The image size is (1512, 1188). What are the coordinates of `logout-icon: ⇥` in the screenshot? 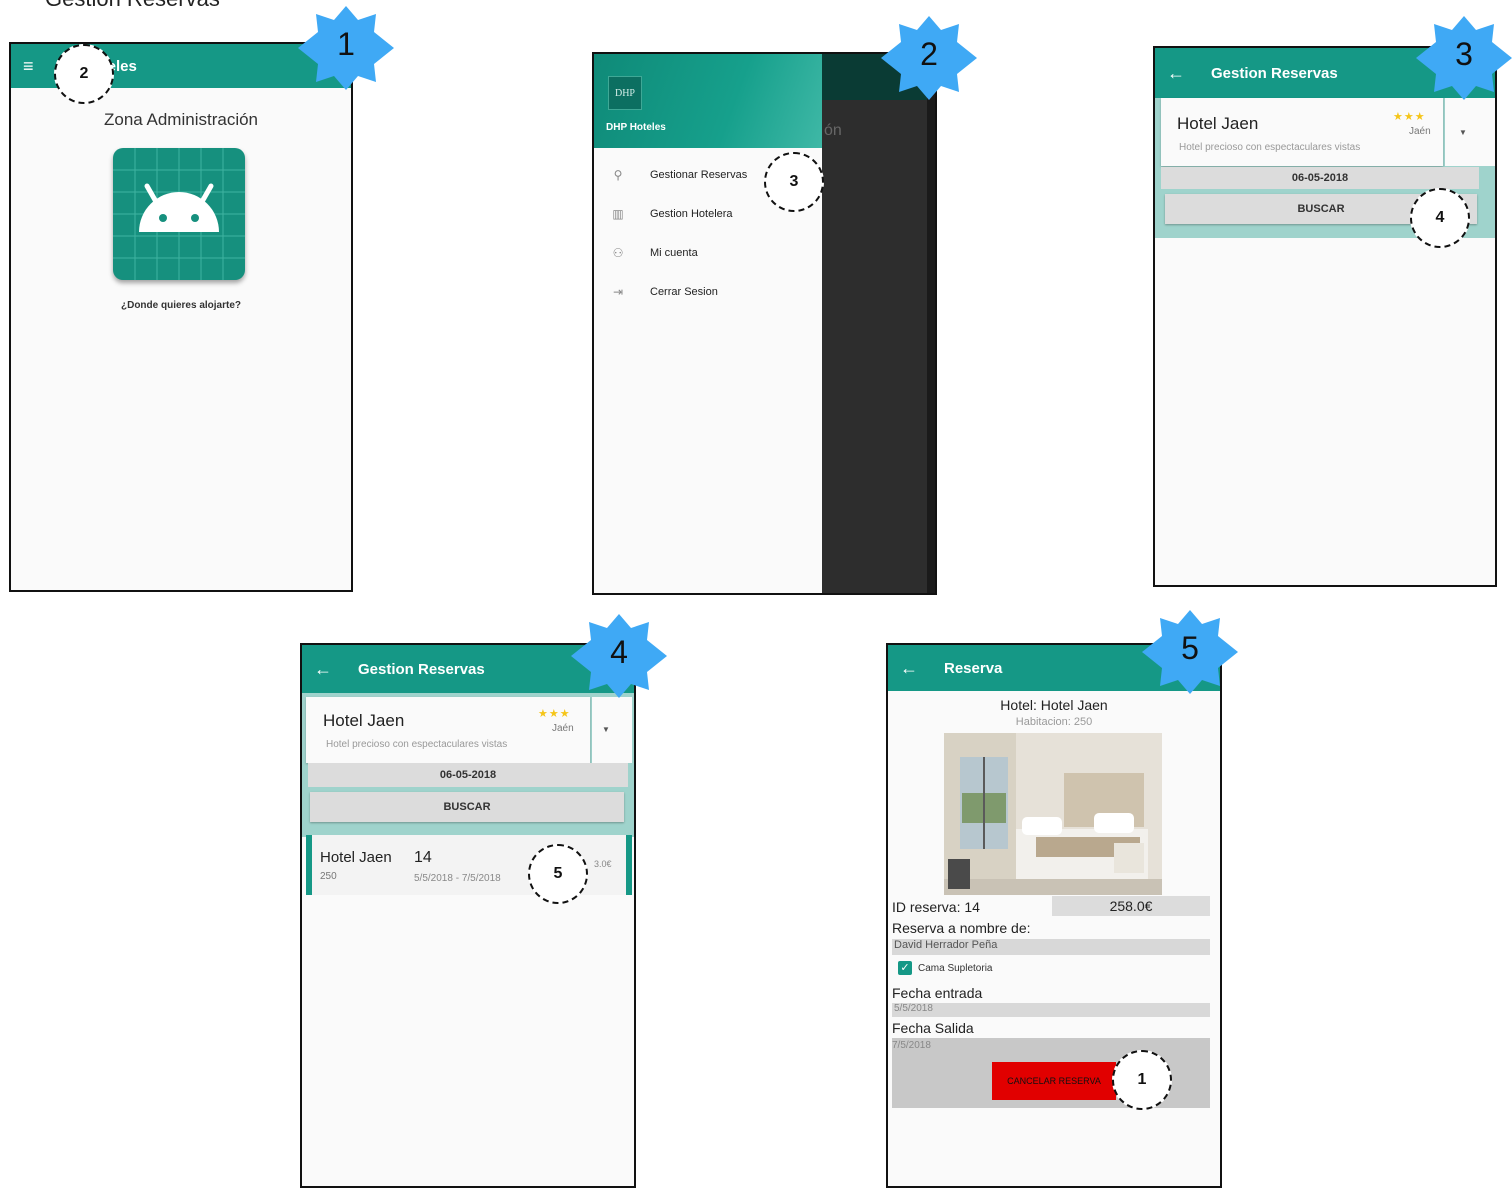 It's located at (618, 292).